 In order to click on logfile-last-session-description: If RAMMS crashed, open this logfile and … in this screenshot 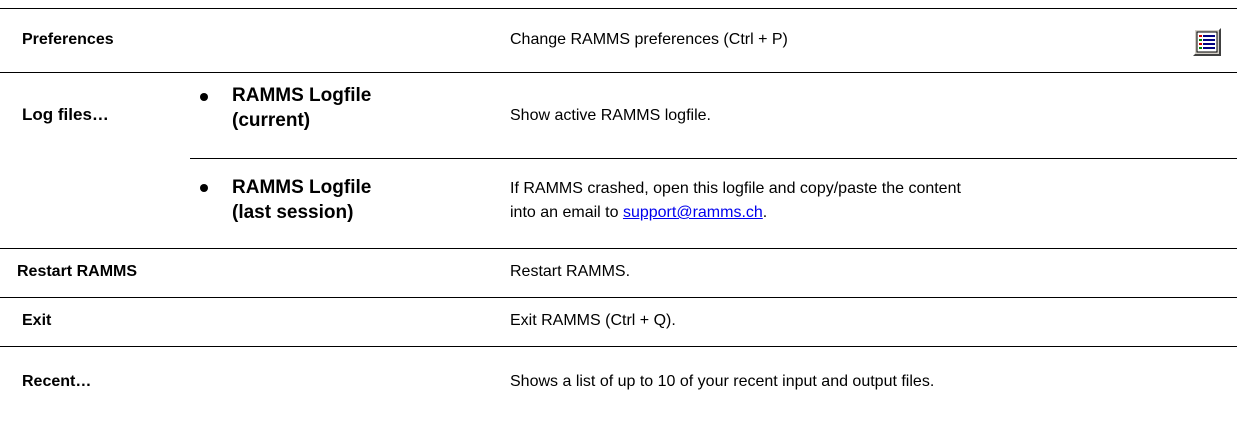, I will do `click(735, 200)`.